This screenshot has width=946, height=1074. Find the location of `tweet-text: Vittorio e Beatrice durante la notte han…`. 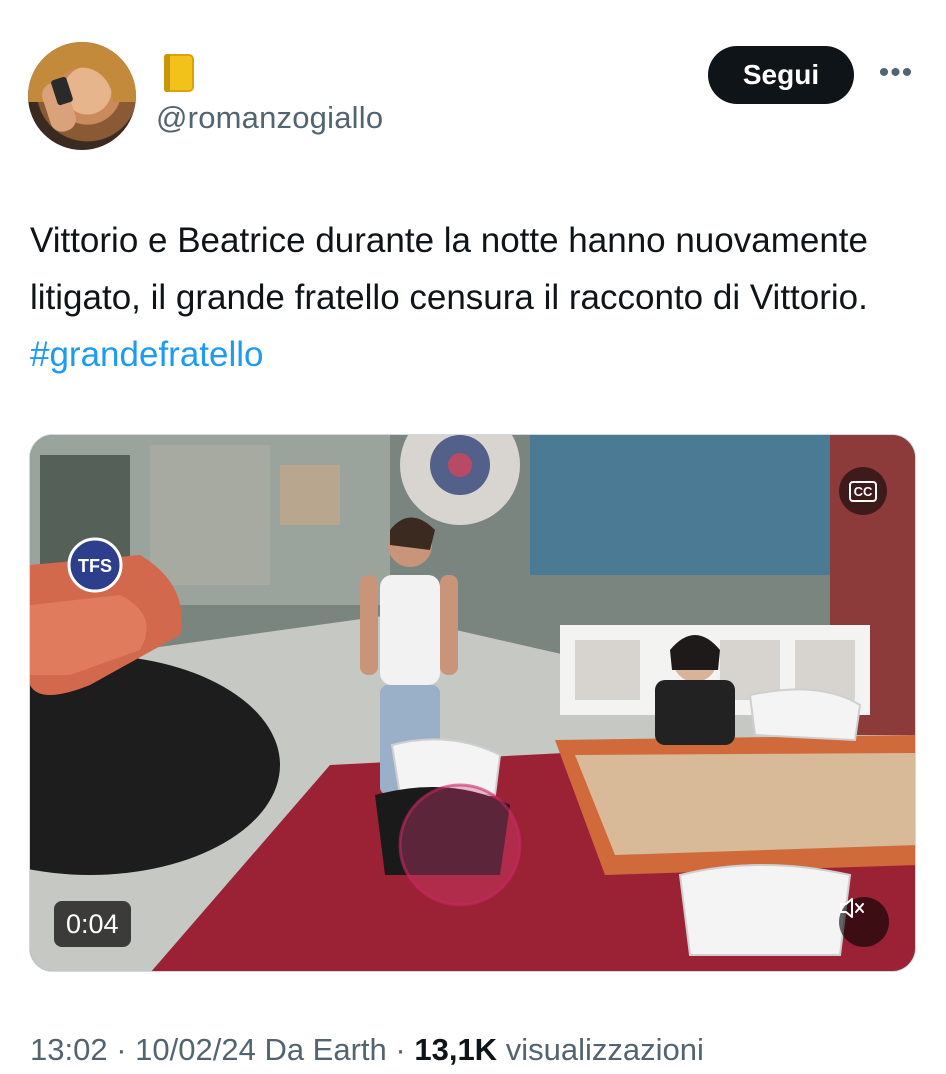

tweet-text: Vittorio e Beatrice durante la notte han… is located at coordinates (475, 297).